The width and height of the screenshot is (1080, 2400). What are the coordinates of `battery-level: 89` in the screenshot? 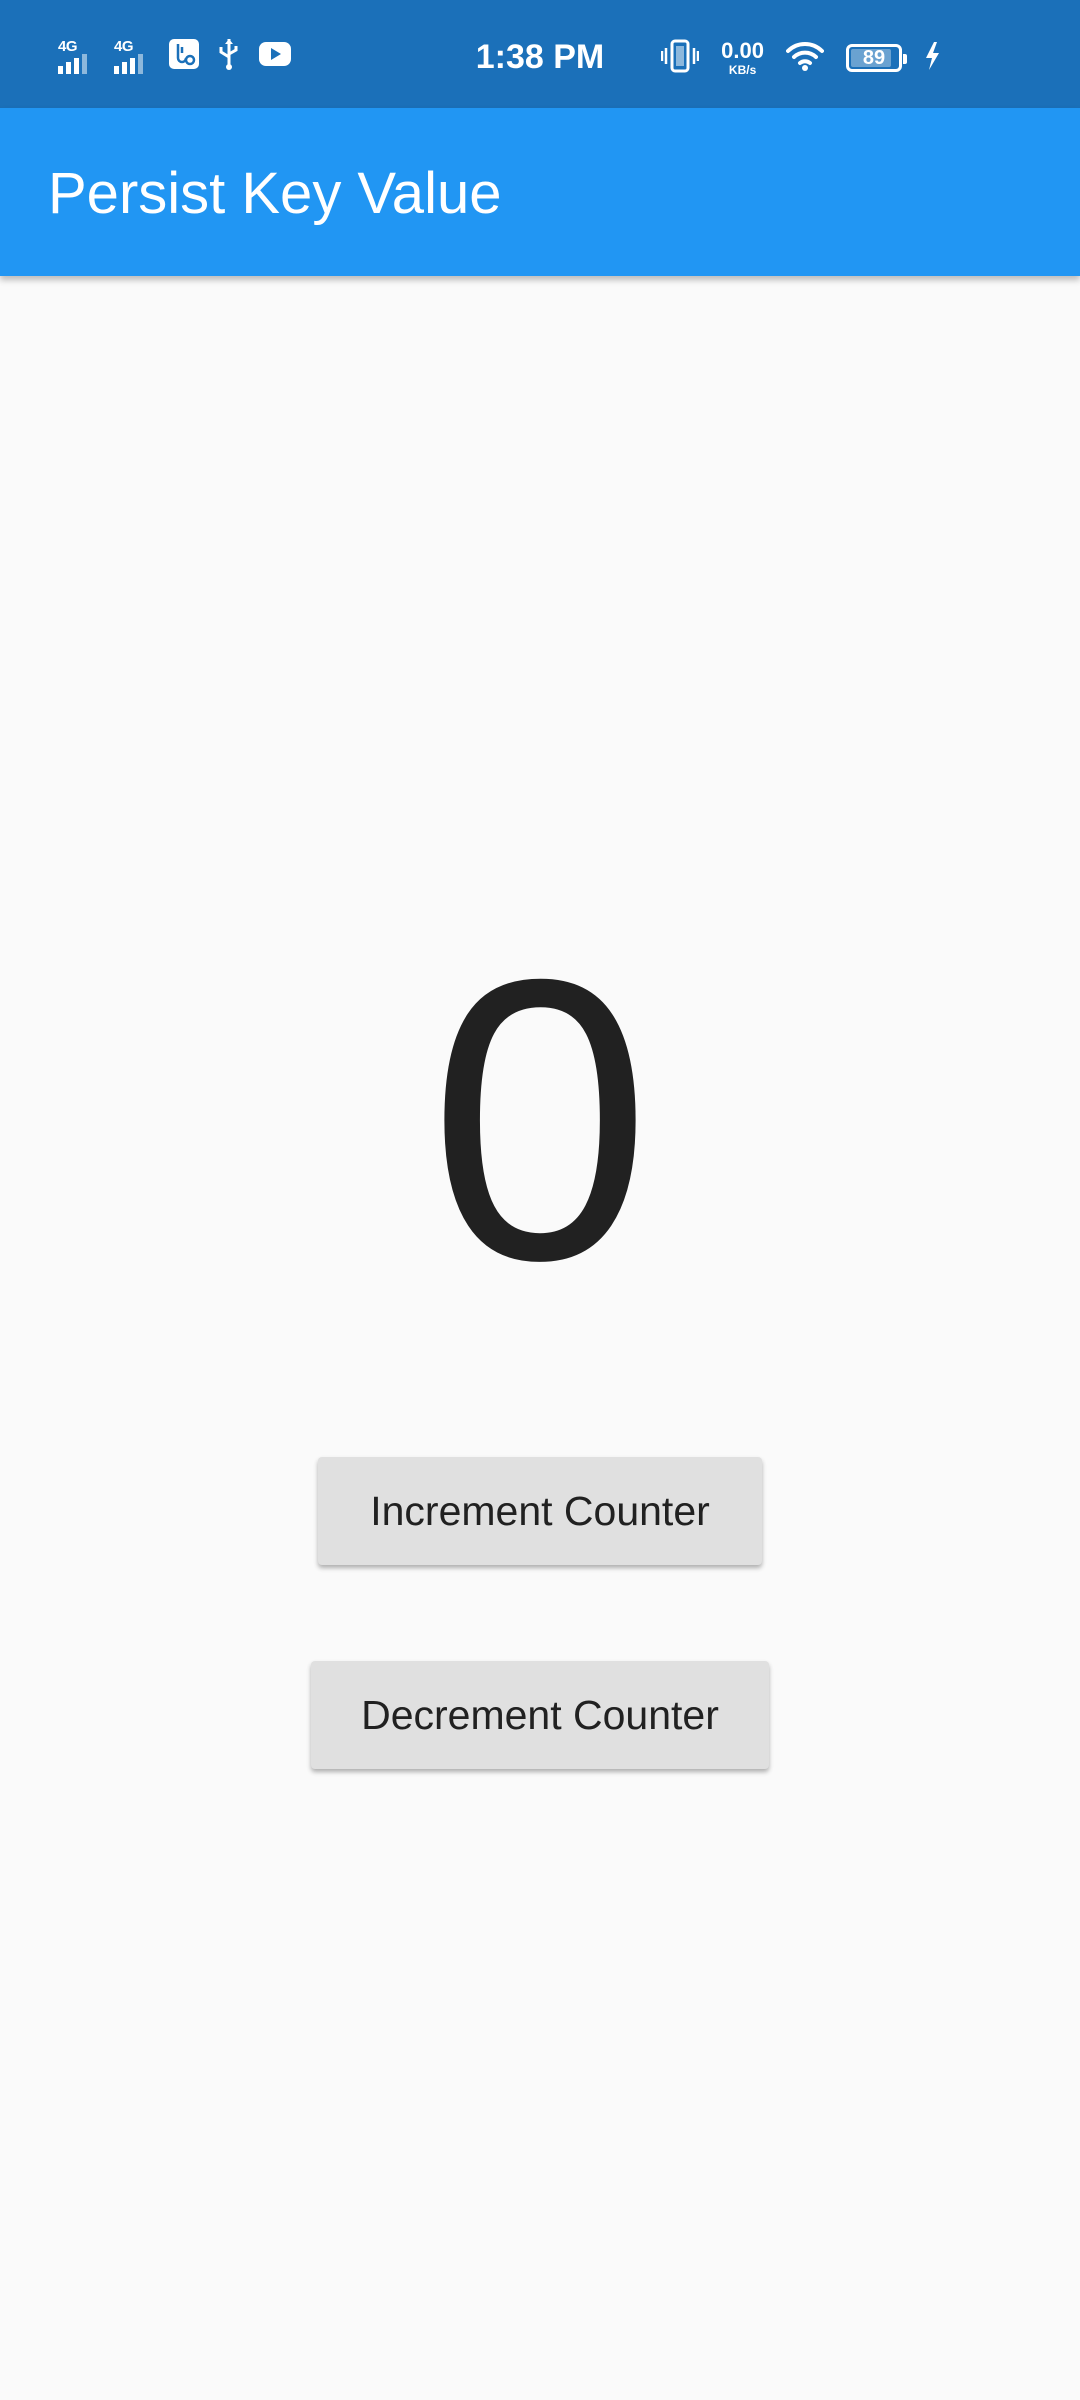 It's located at (874, 57).